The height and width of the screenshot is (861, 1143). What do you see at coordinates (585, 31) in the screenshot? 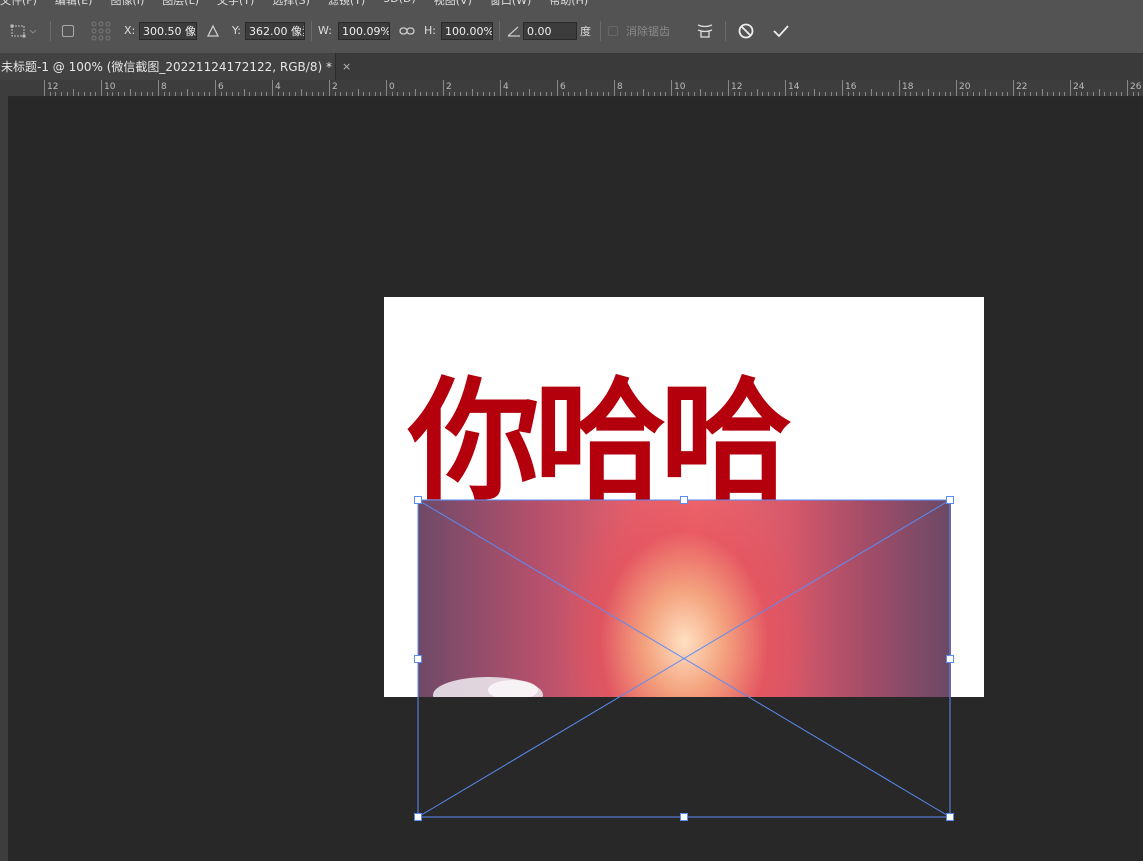
I see `angle-unit: 度` at bounding box center [585, 31].